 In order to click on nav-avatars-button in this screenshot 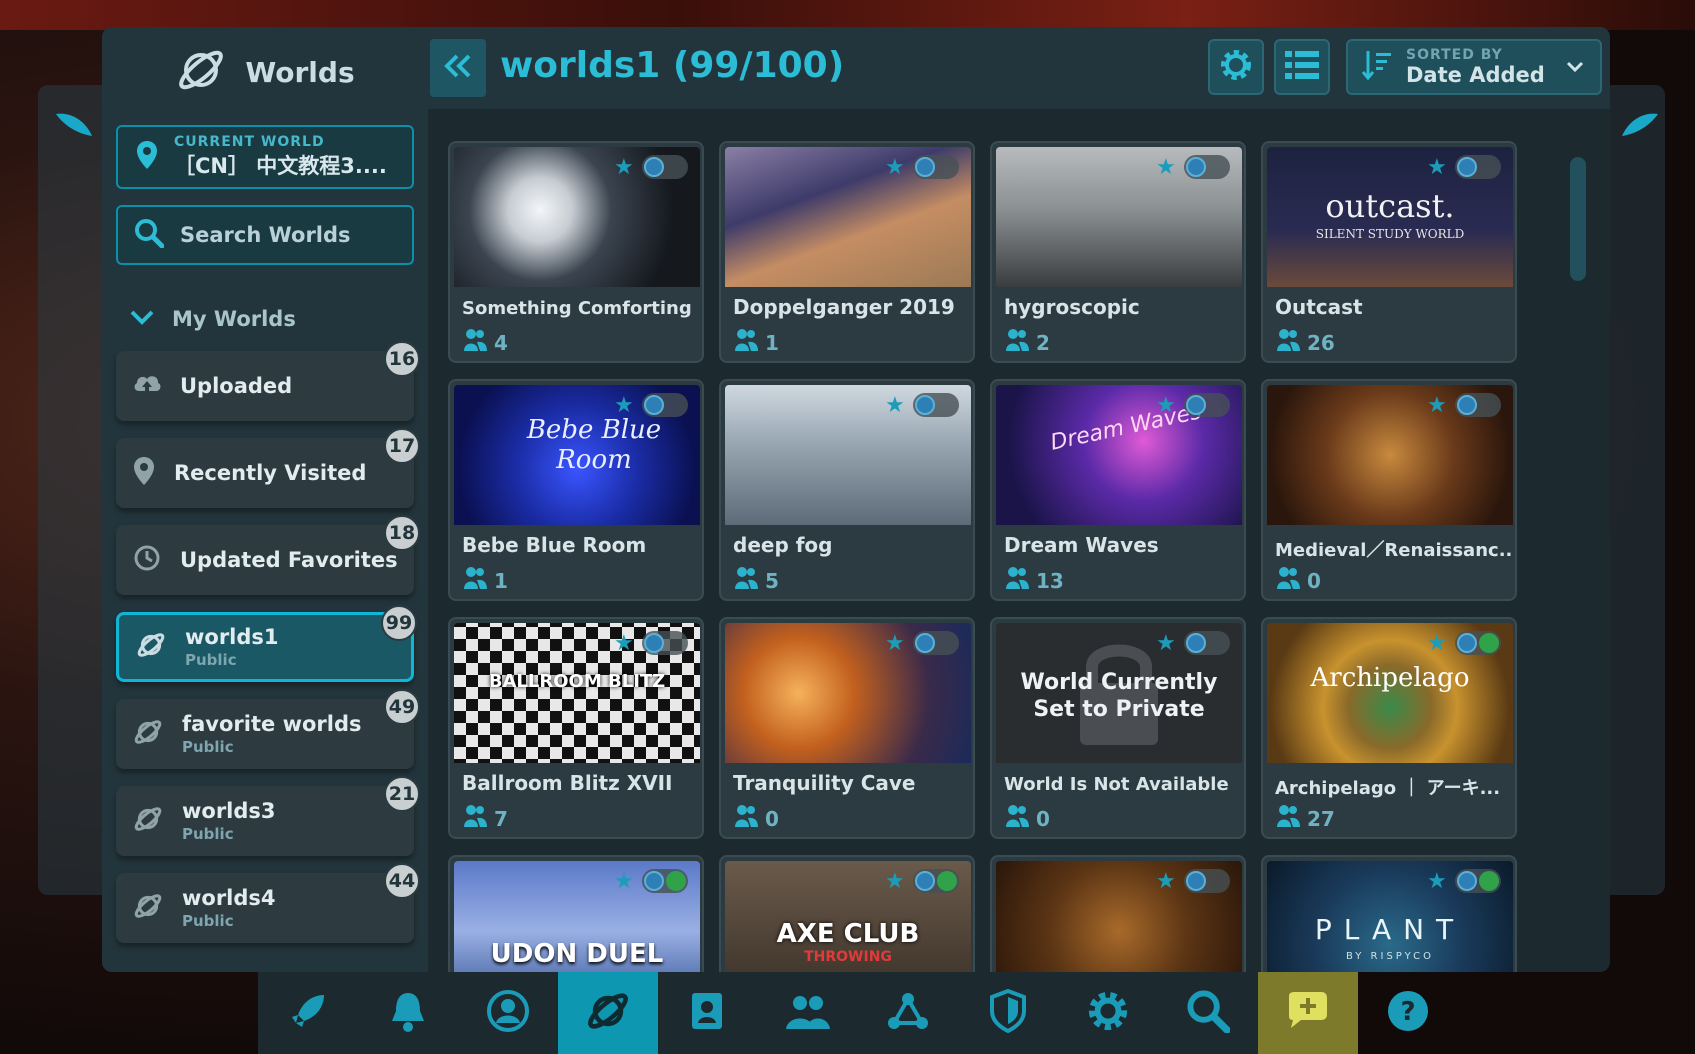, I will do `click(708, 1013)`.